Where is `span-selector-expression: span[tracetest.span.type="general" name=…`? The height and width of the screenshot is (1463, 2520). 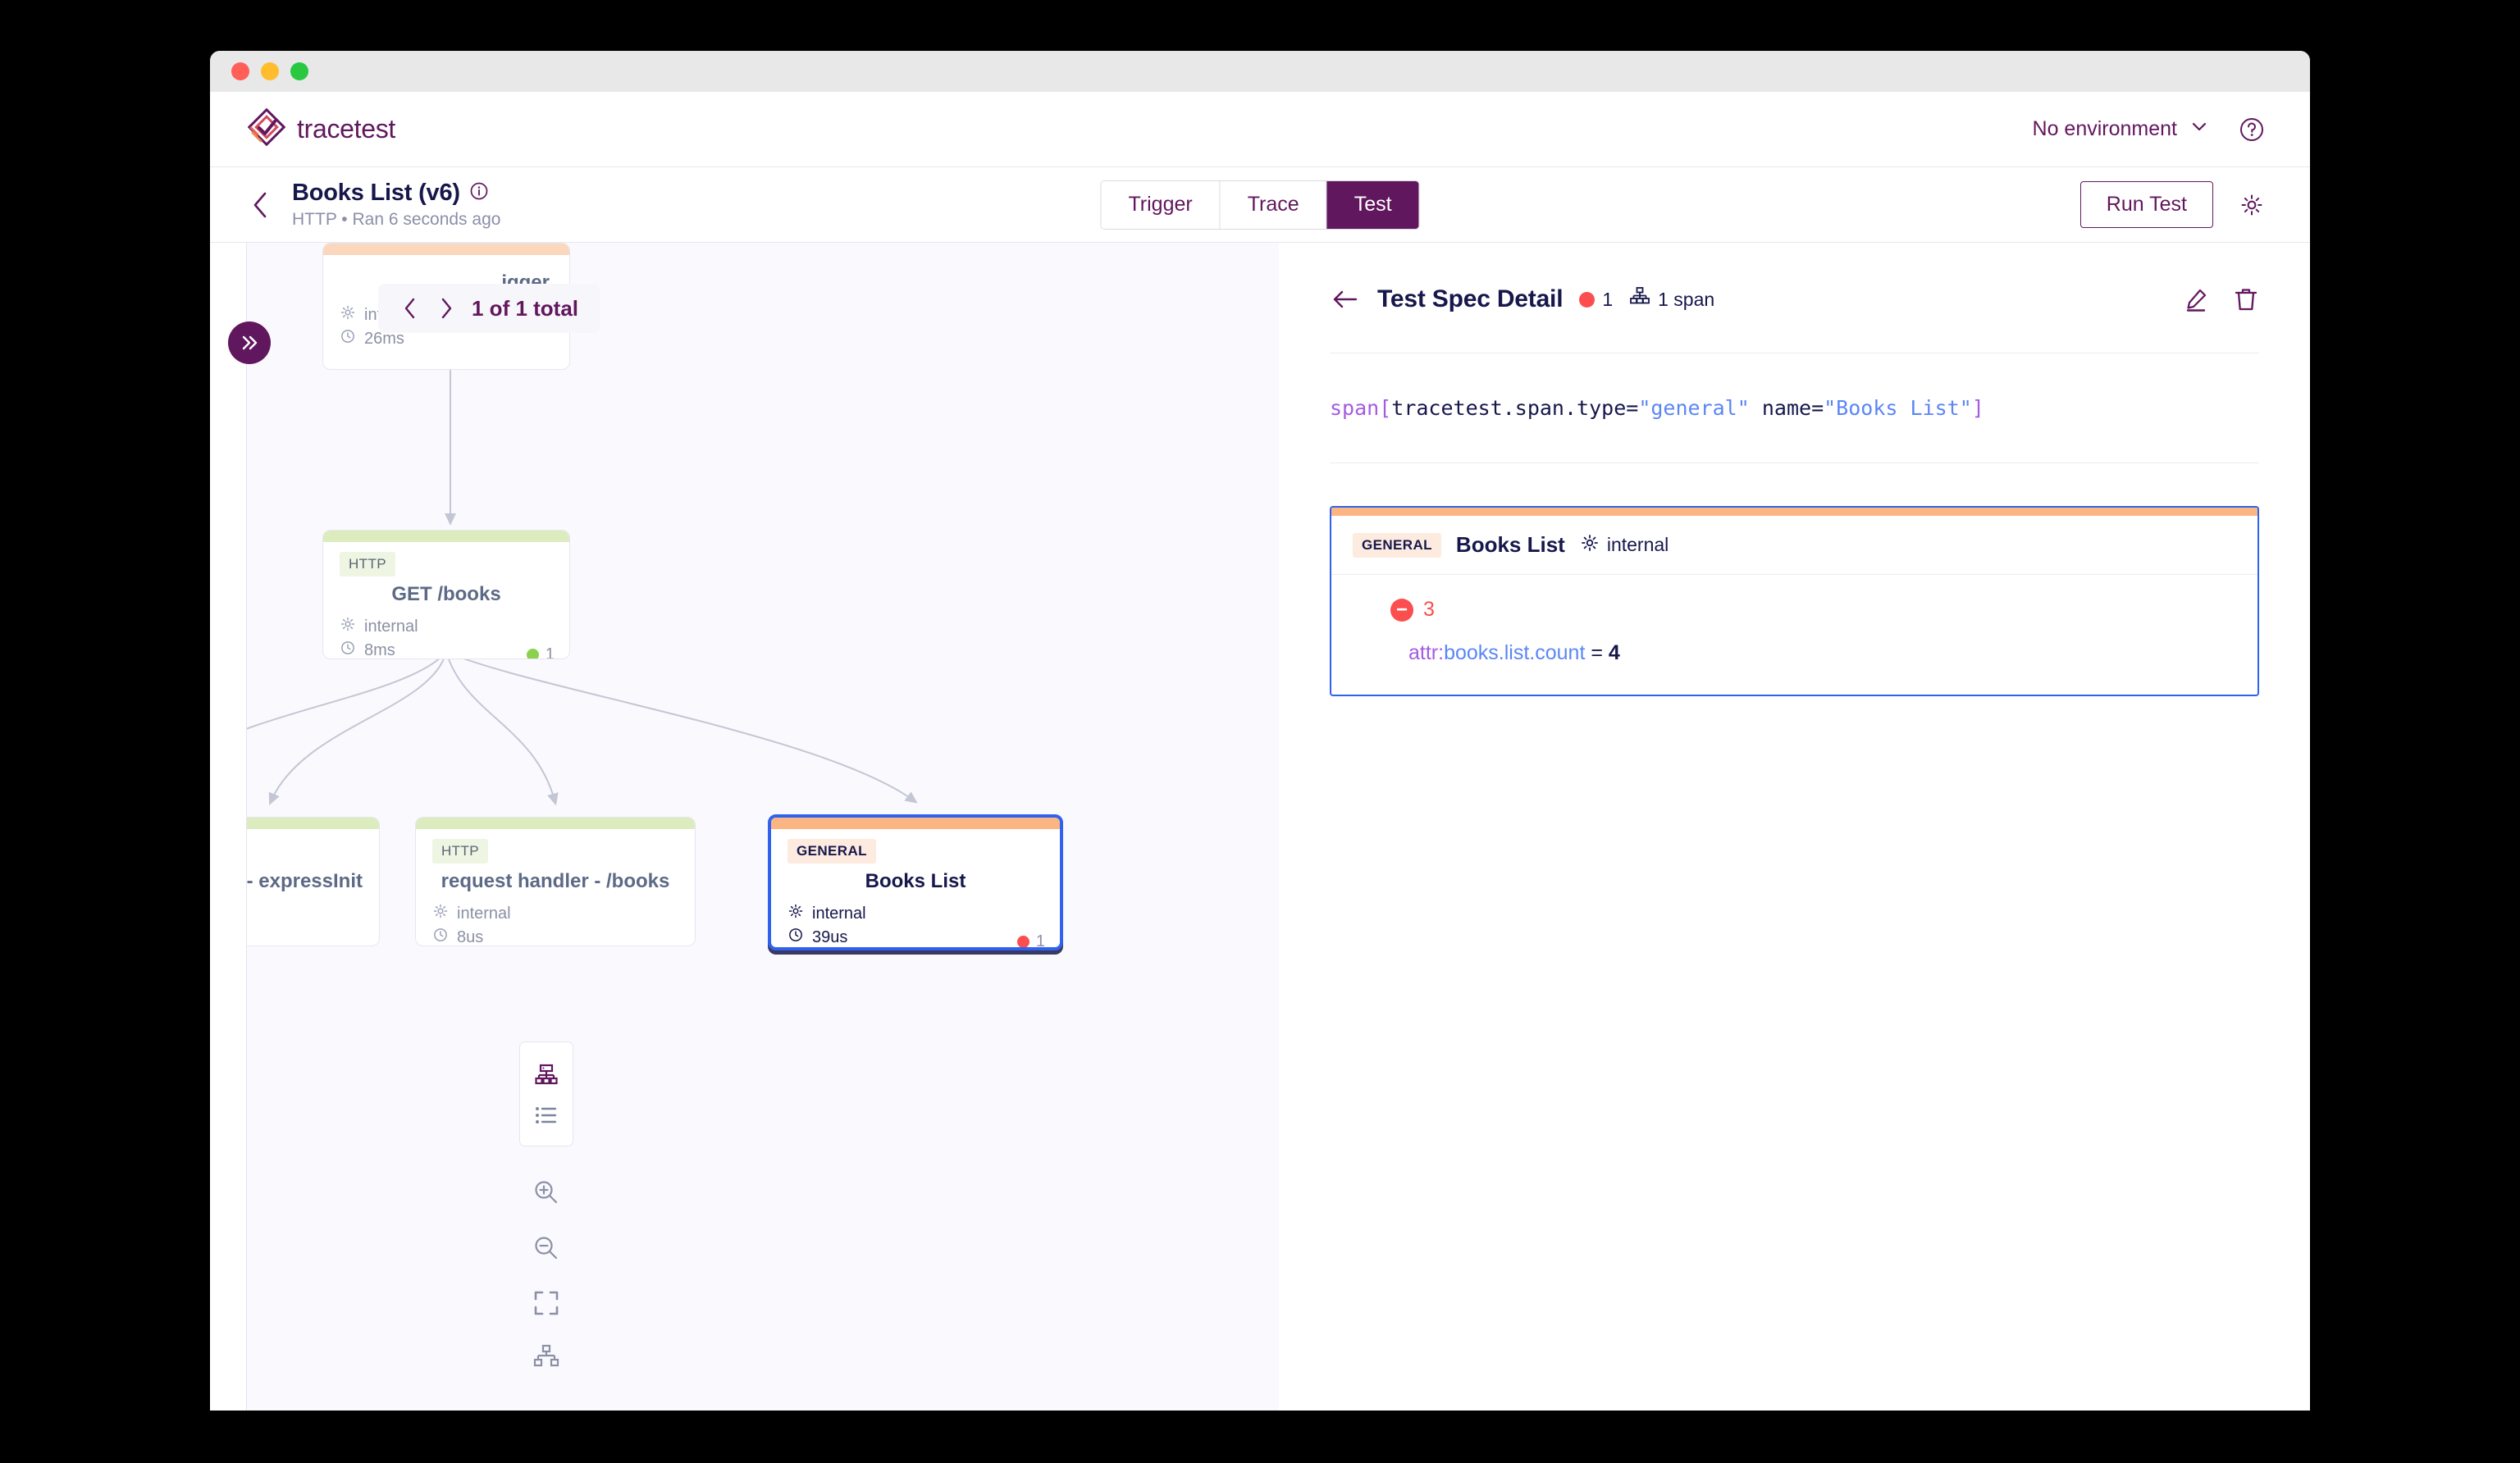
span-selector-expression: span[tracetest.span.type="general" name=… is located at coordinates (1795, 408).